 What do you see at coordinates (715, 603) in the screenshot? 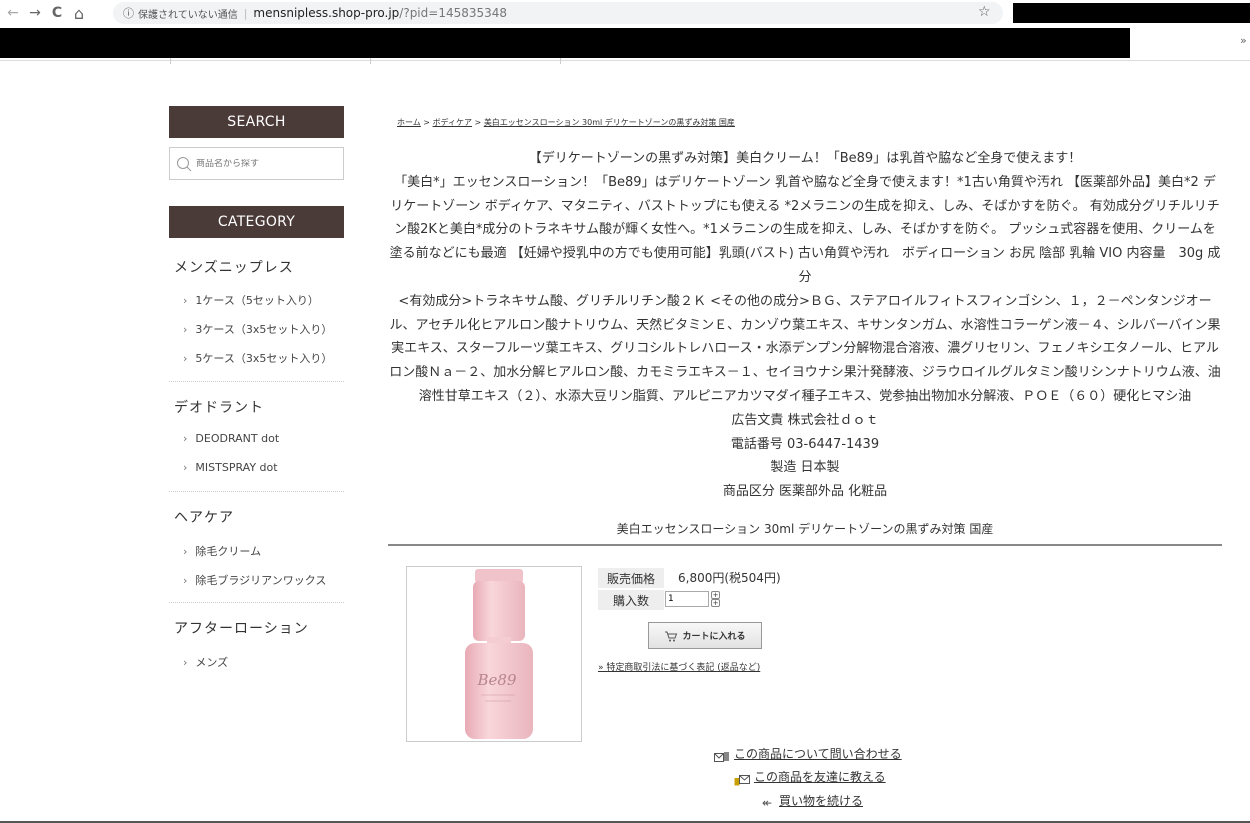
I see `stepper-down-icon: +` at bounding box center [715, 603].